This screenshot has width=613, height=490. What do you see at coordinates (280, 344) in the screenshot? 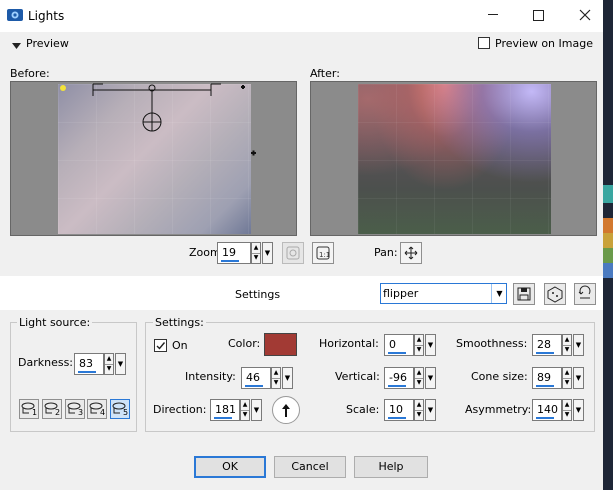
I see `color-swatch` at bounding box center [280, 344].